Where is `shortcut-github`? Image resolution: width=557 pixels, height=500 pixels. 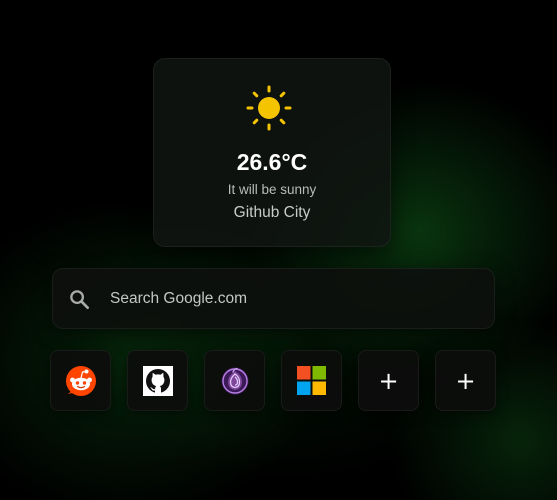 shortcut-github is located at coordinates (157, 380).